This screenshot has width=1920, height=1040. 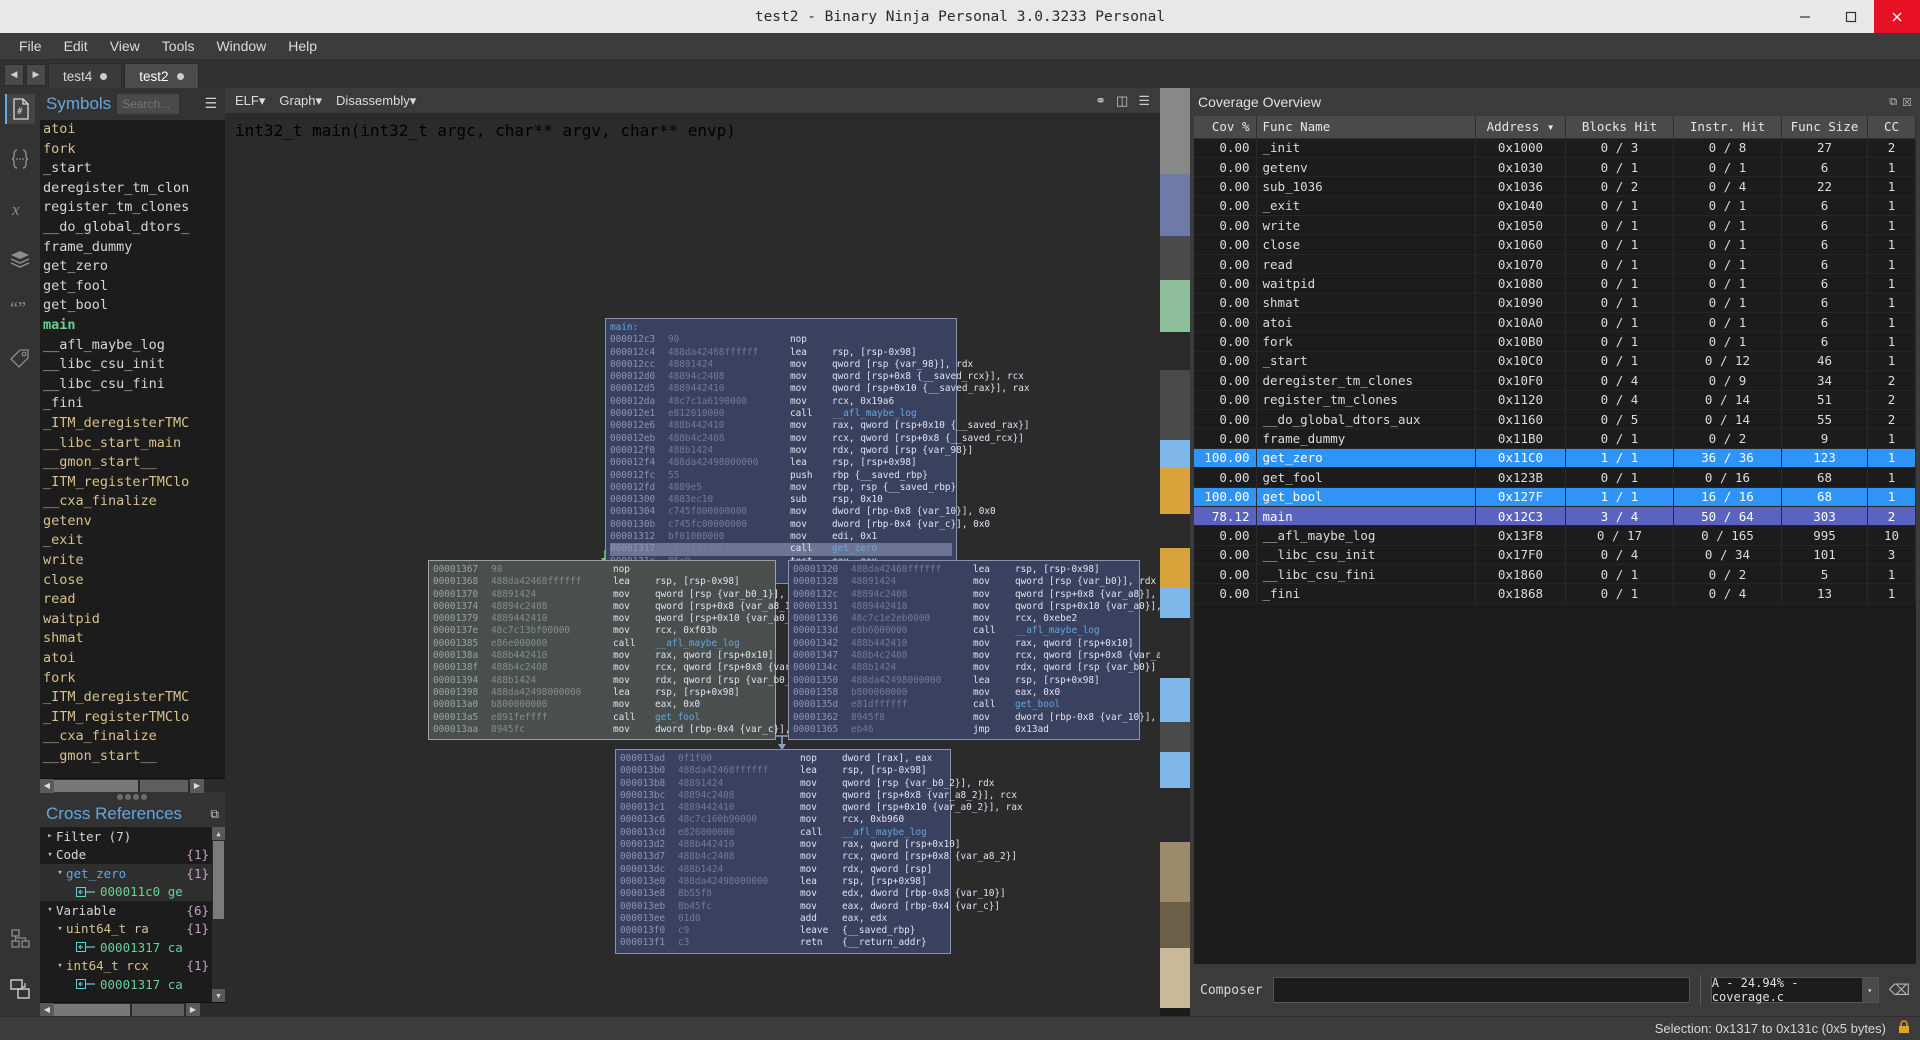 I want to click on instruction-line: 0000137e 48c7c13bf00000 mov rcx, 0xf03b, so click(x=602, y=631).